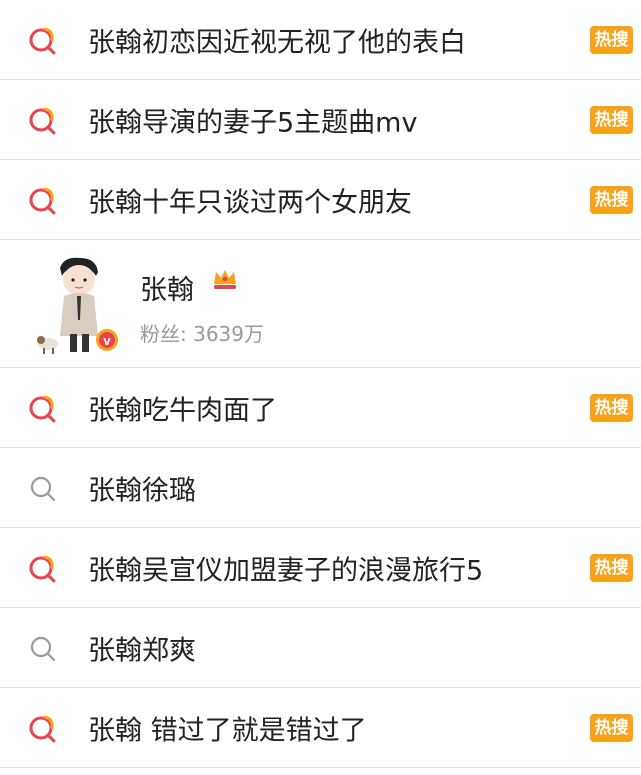 This screenshot has width=641, height=775. What do you see at coordinates (320, 488) in the screenshot?
I see `suggestion-item: 张翰徐璐` at bounding box center [320, 488].